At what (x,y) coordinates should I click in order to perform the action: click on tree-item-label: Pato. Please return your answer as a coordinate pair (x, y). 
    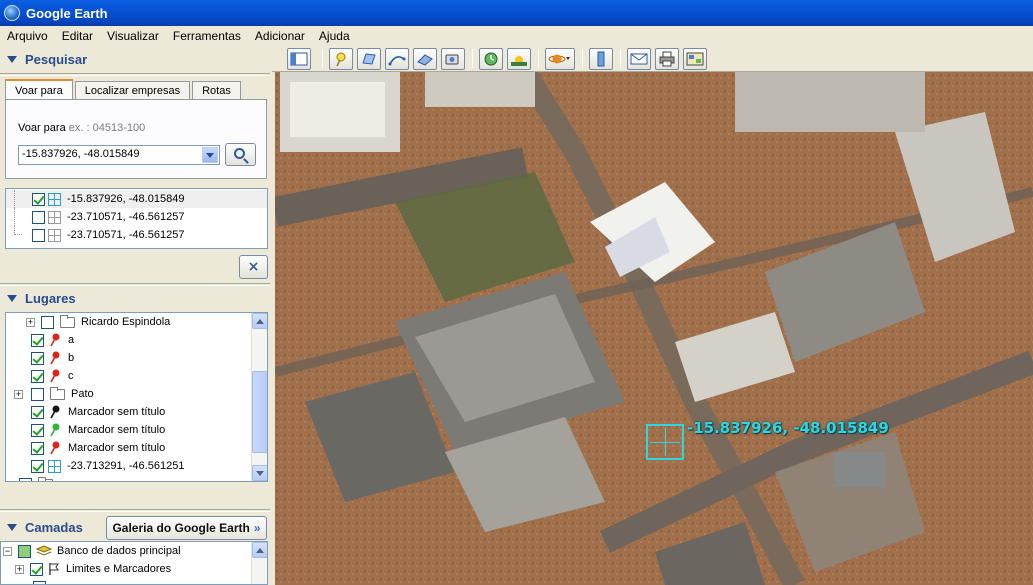
    Looking at the image, I should click on (82, 394).